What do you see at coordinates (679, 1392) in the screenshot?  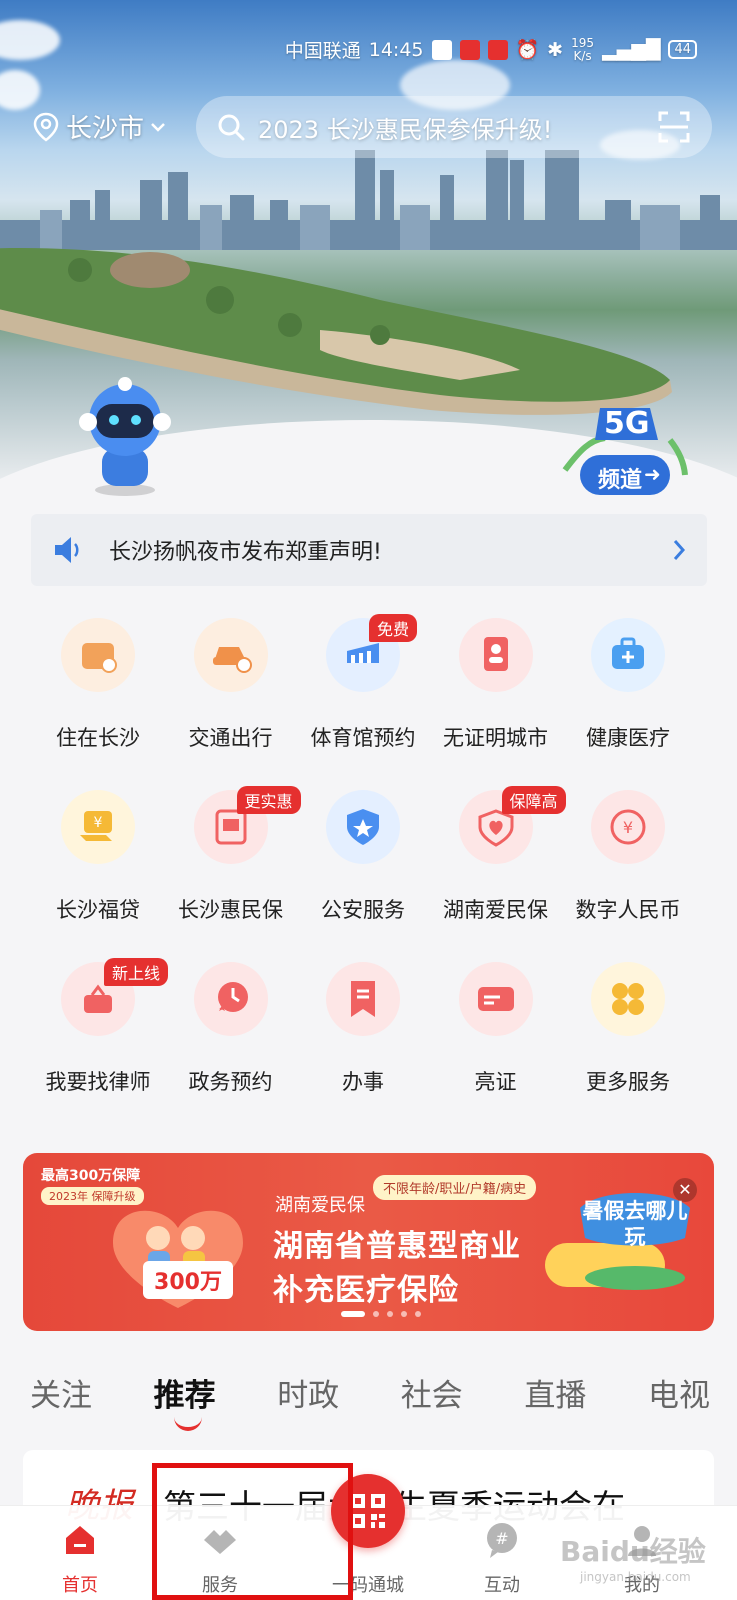 I see `tab-item: 电视` at bounding box center [679, 1392].